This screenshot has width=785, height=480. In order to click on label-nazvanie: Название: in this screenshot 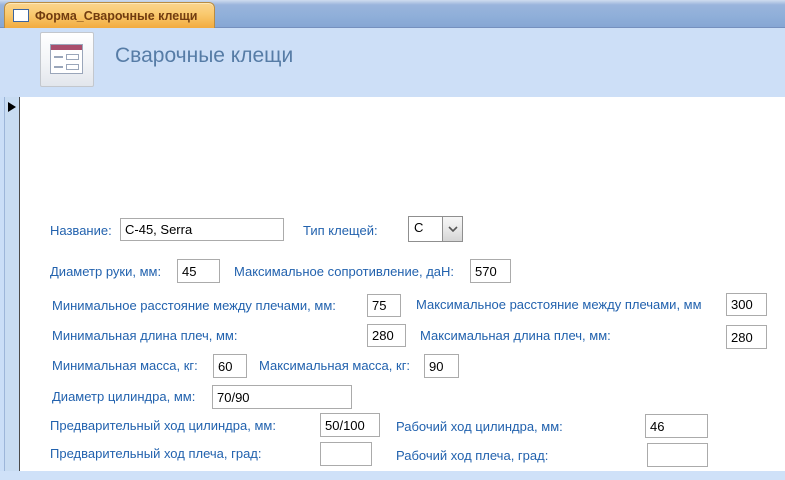, I will do `click(81, 230)`.